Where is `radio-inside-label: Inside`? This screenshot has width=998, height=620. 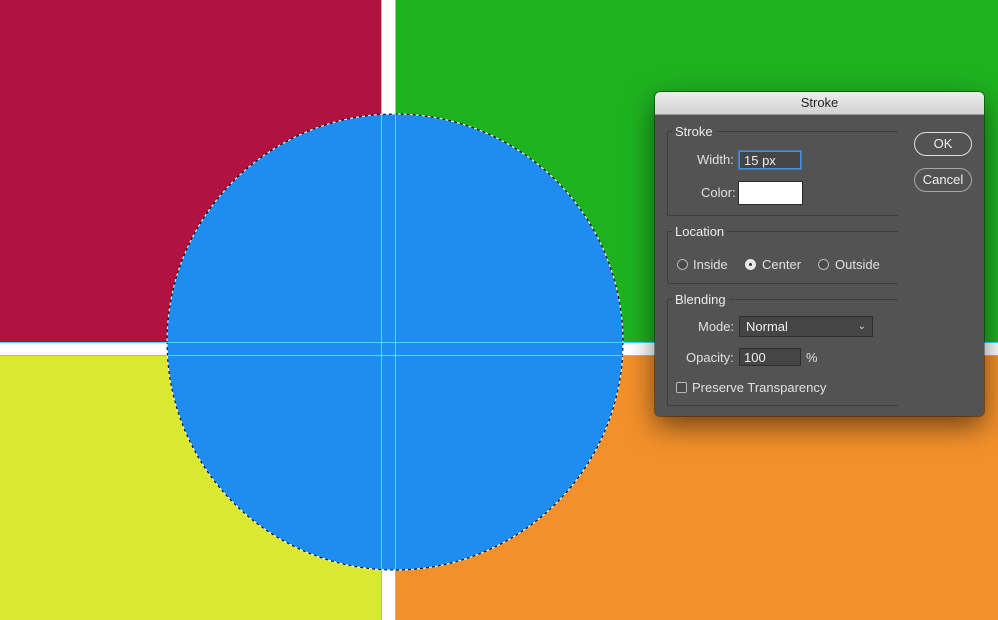
radio-inside-label: Inside is located at coordinates (710, 264).